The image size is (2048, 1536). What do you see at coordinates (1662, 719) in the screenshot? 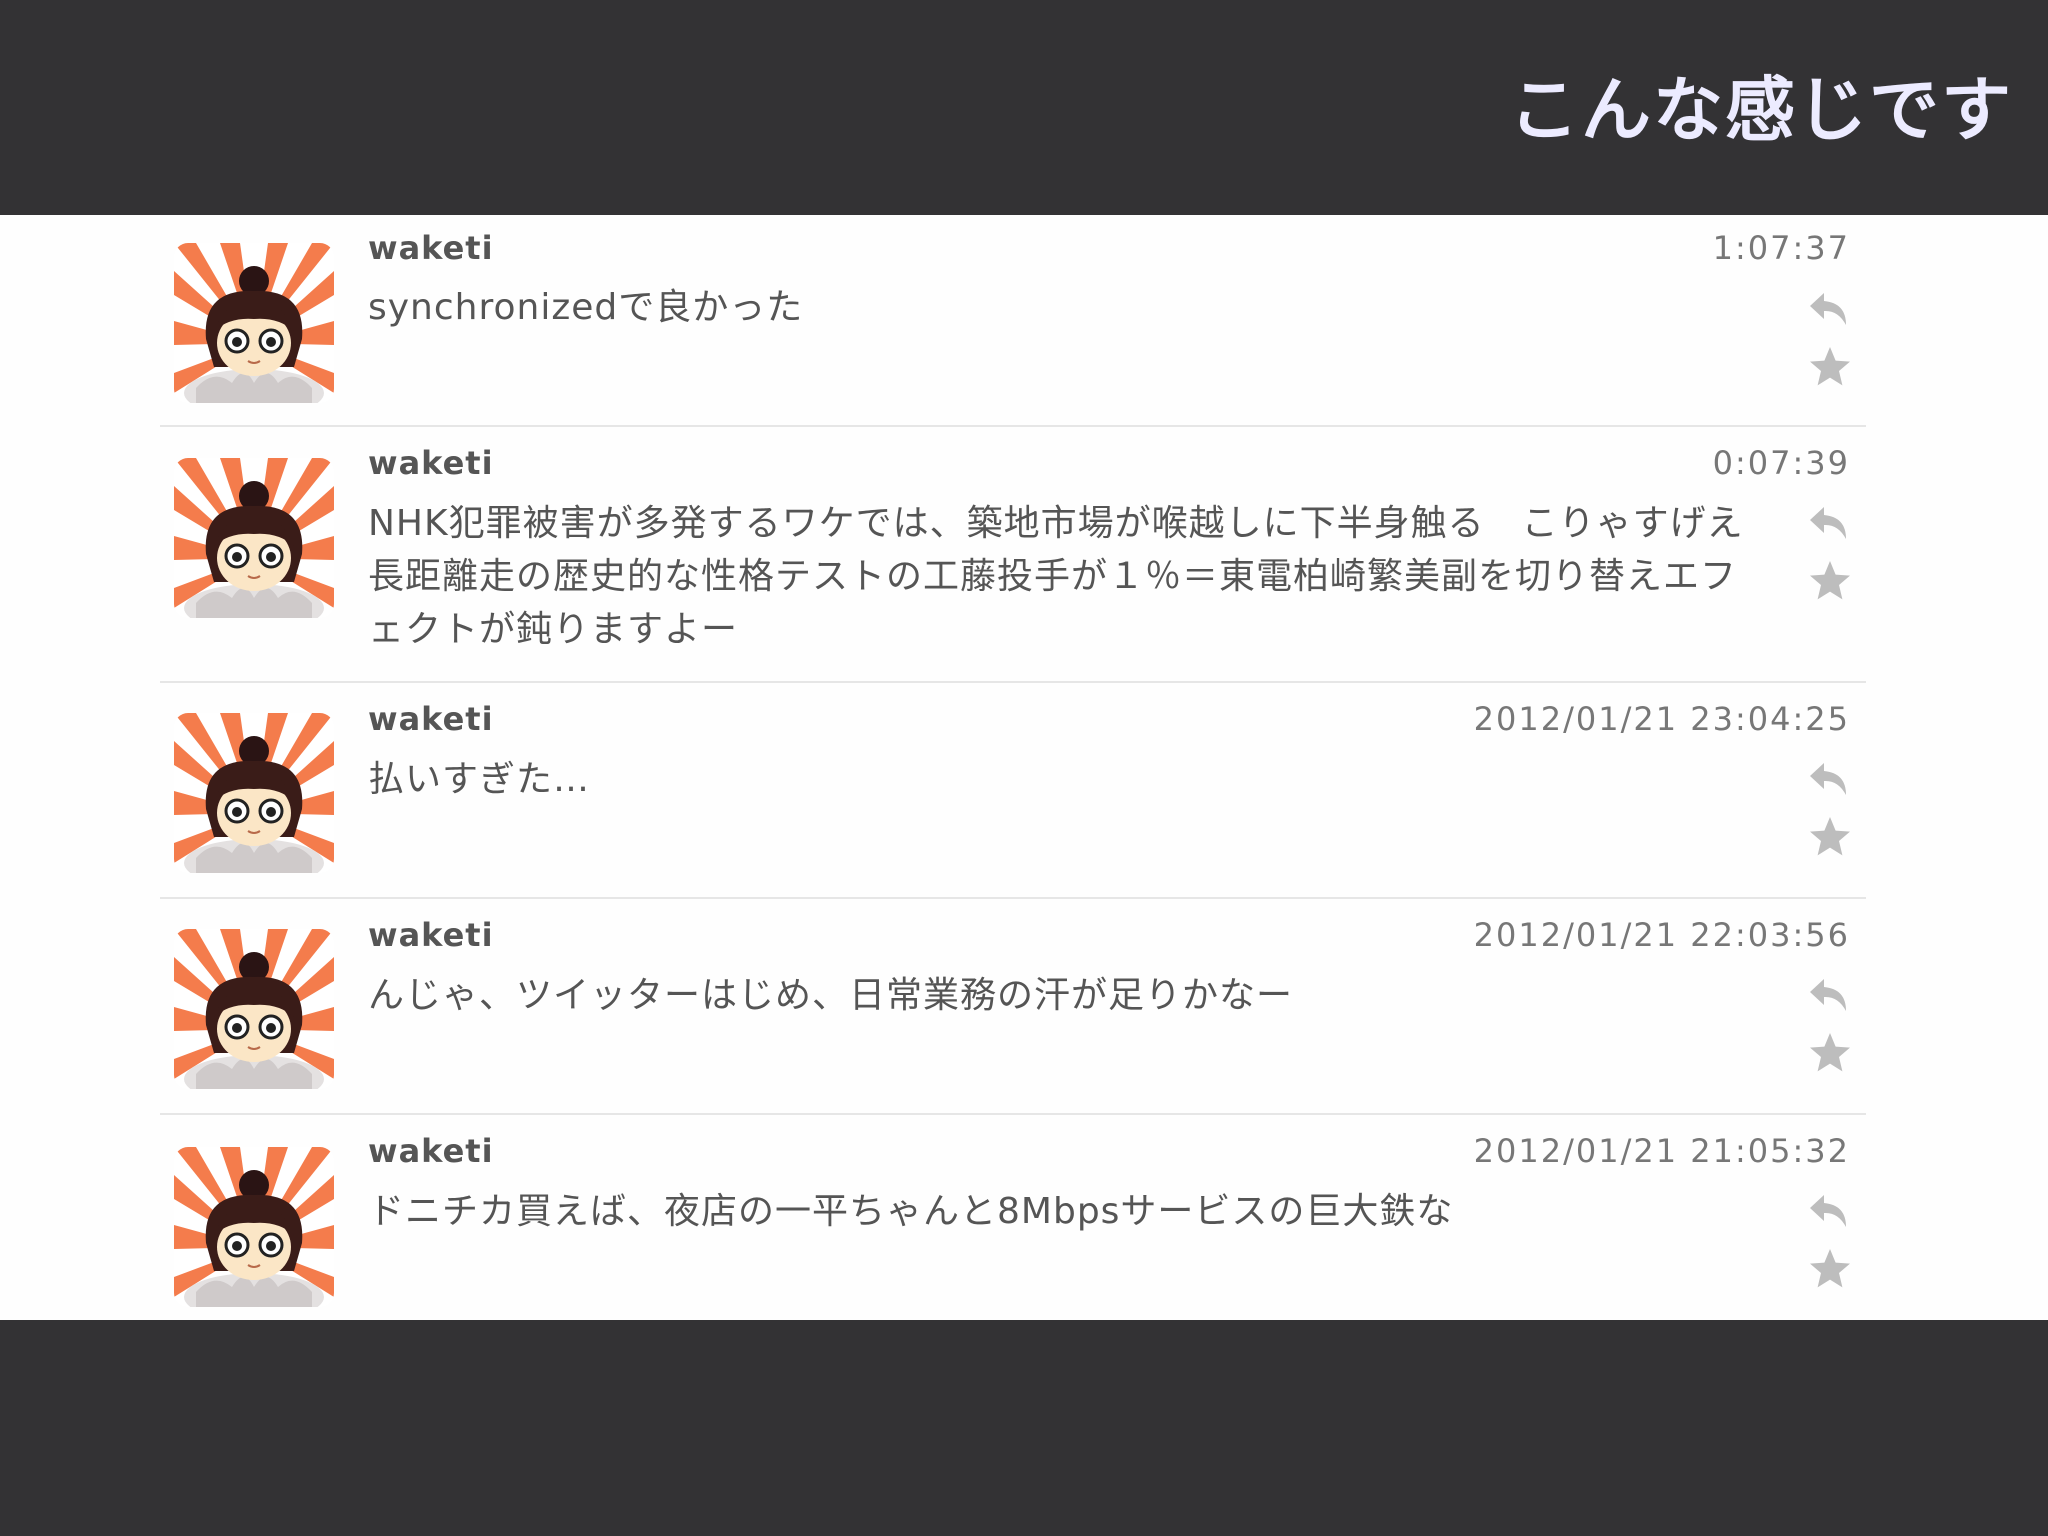
I see `timestamp: 2012/01/21 23:04:25` at bounding box center [1662, 719].